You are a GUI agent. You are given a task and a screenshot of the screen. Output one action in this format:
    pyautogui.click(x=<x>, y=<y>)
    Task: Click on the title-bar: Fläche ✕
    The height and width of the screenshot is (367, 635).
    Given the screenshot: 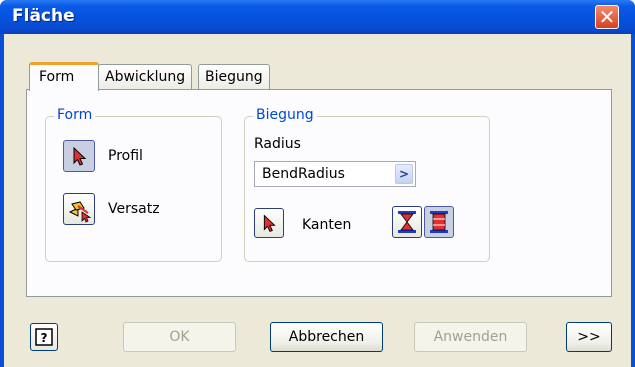 What is the action you would take?
    pyautogui.click(x=317, y=17)
    